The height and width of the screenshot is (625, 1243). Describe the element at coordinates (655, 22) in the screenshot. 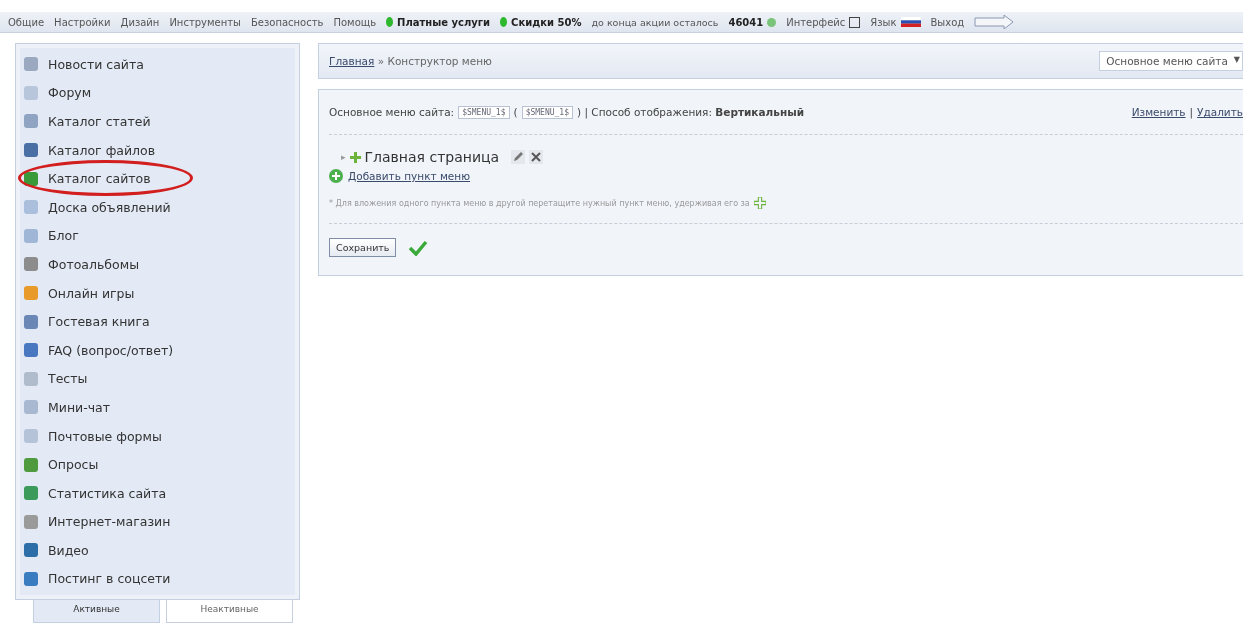

I see `promo-note: до конца акции осталось` at that location.